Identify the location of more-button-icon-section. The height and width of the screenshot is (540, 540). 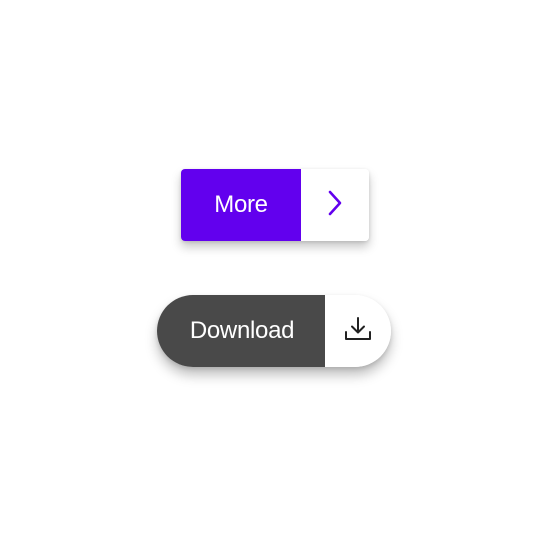
(335, 205).